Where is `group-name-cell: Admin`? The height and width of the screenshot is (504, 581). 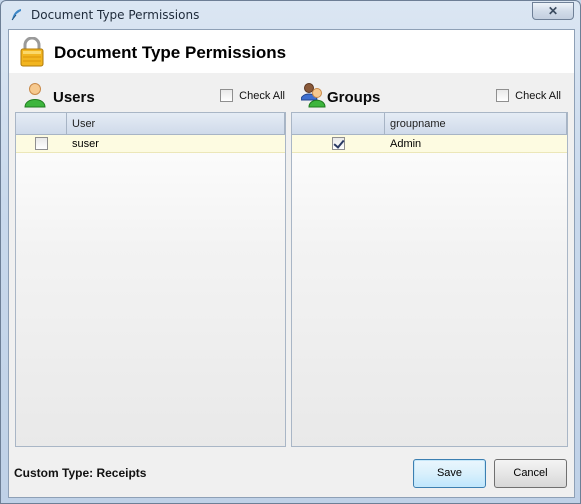 group-name-cell: Admin is located at coordinates (406, 144).